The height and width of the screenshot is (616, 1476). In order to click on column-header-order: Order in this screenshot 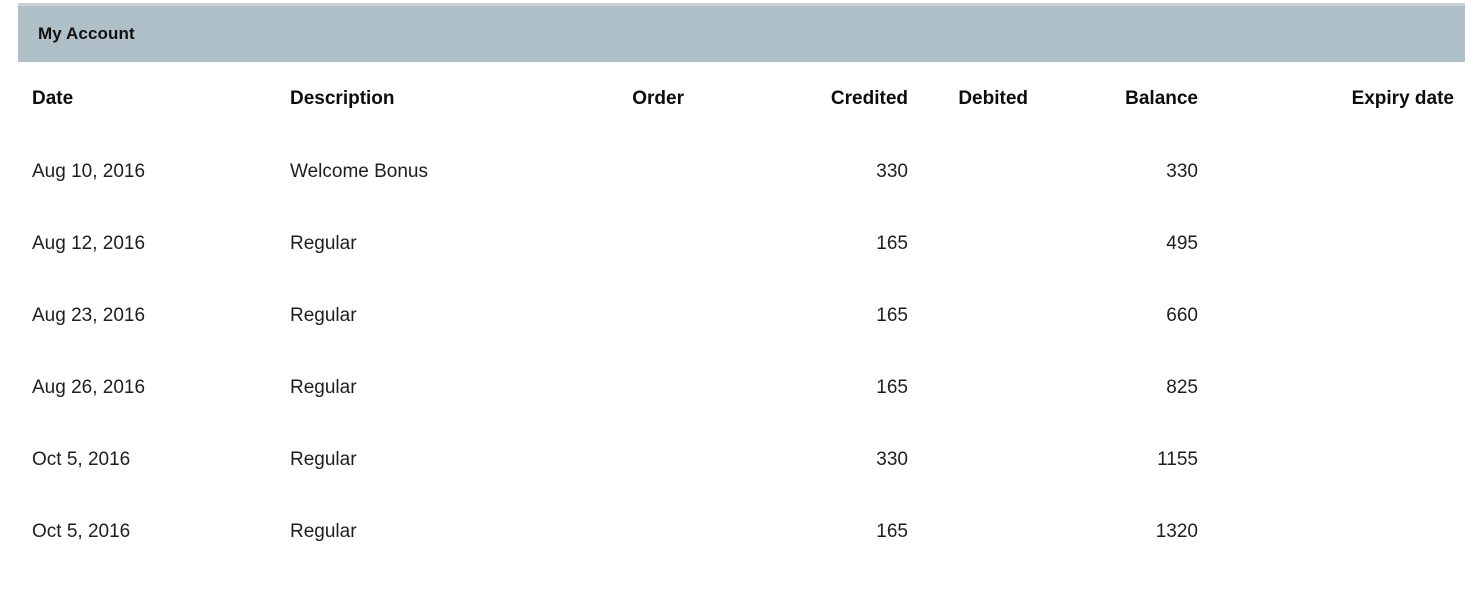, I will do `click(658, 98)`.